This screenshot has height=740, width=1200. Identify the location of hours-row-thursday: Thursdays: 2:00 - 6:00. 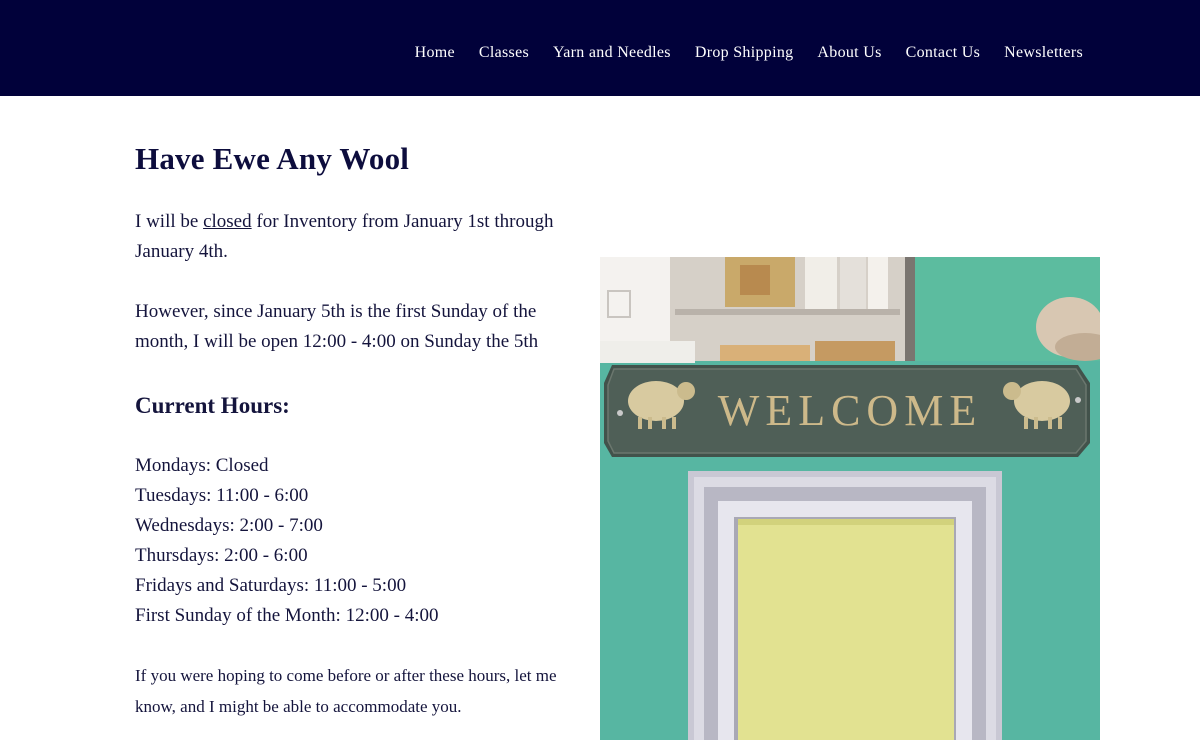
(221, 556).